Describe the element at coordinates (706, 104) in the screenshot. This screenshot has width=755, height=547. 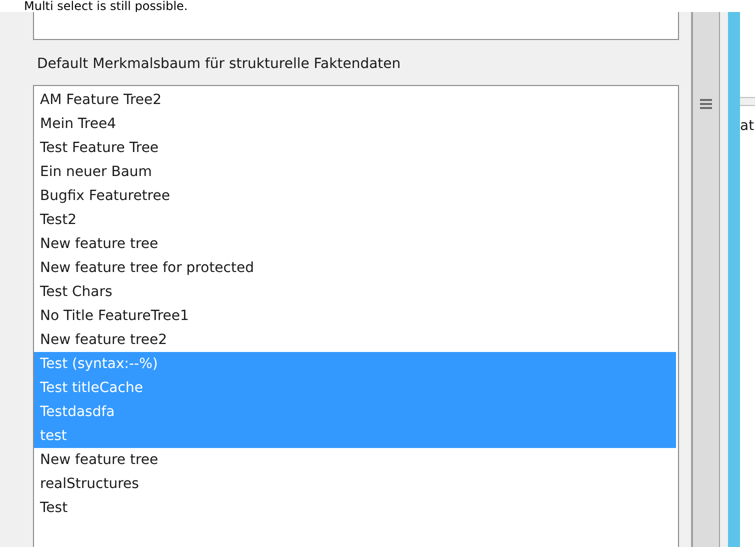
I see `grip-icon` at that location.